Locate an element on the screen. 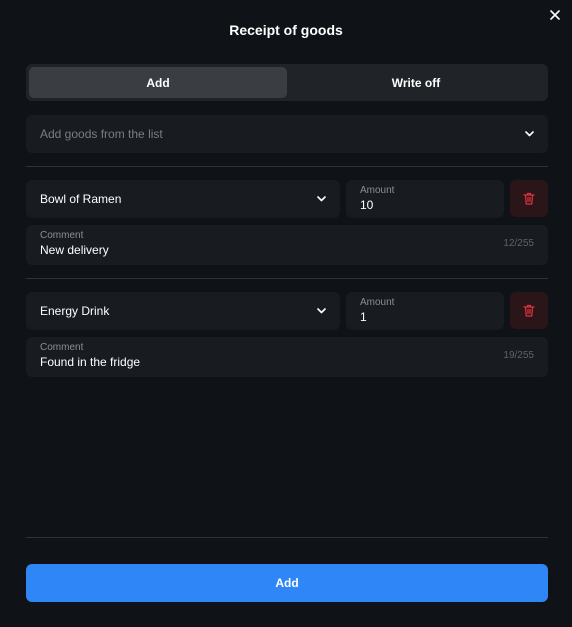 The image size is (572, 627). tab-write-off: Write off is located at coordinates (416, 82).